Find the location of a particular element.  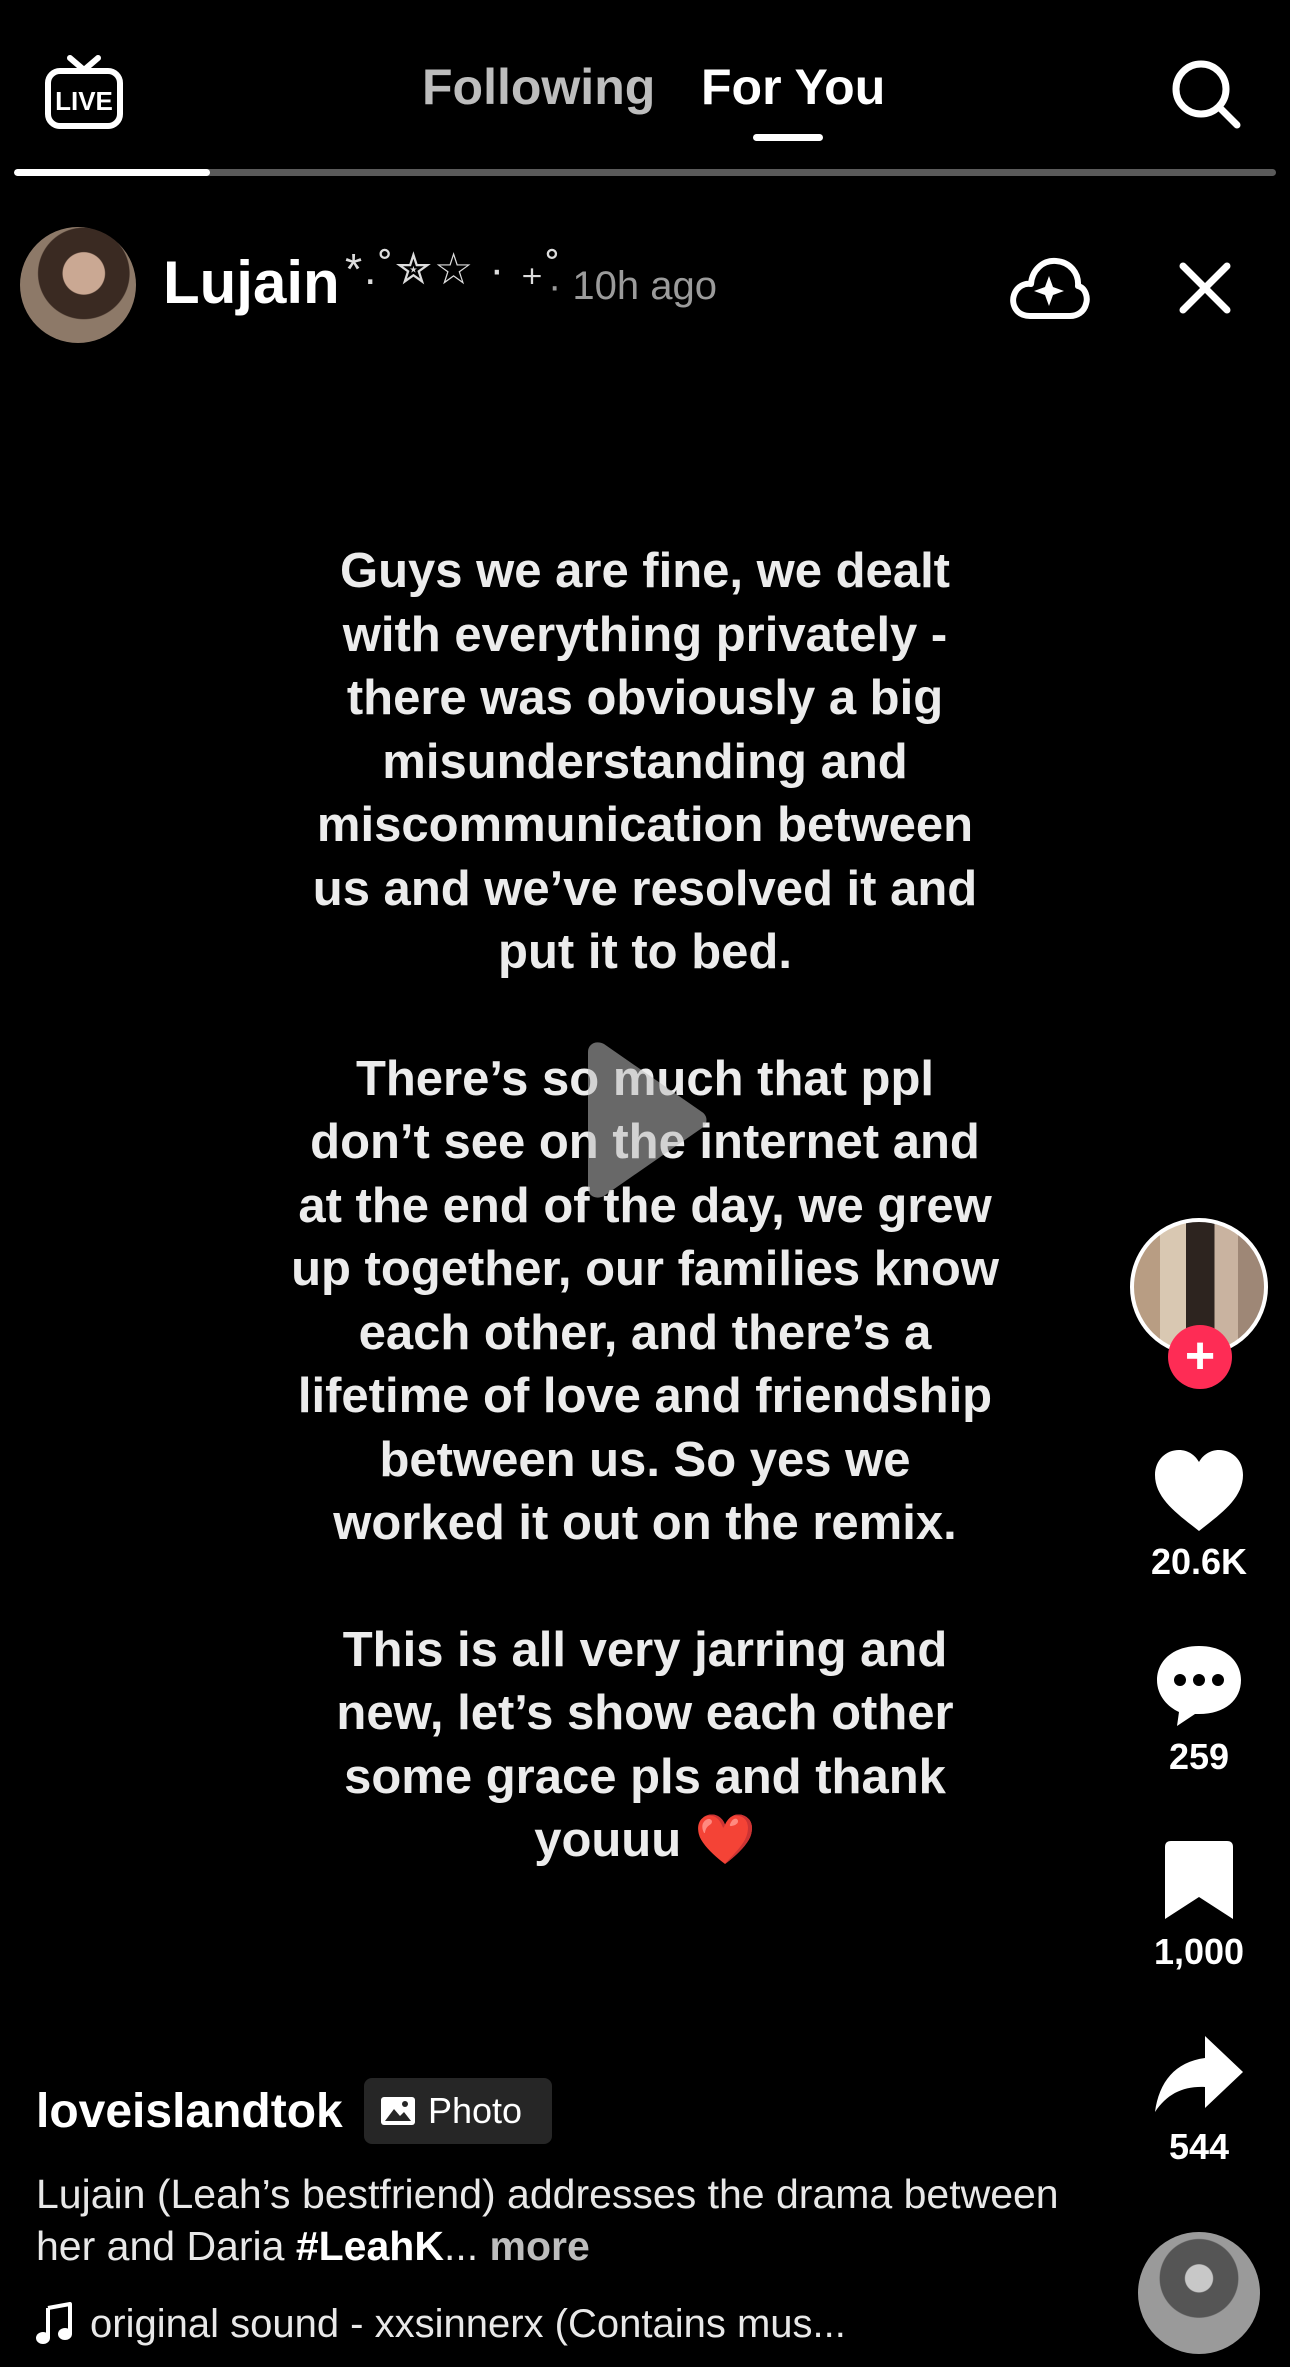

like-count: 20.6K is located at coordinates (1199, 1561).